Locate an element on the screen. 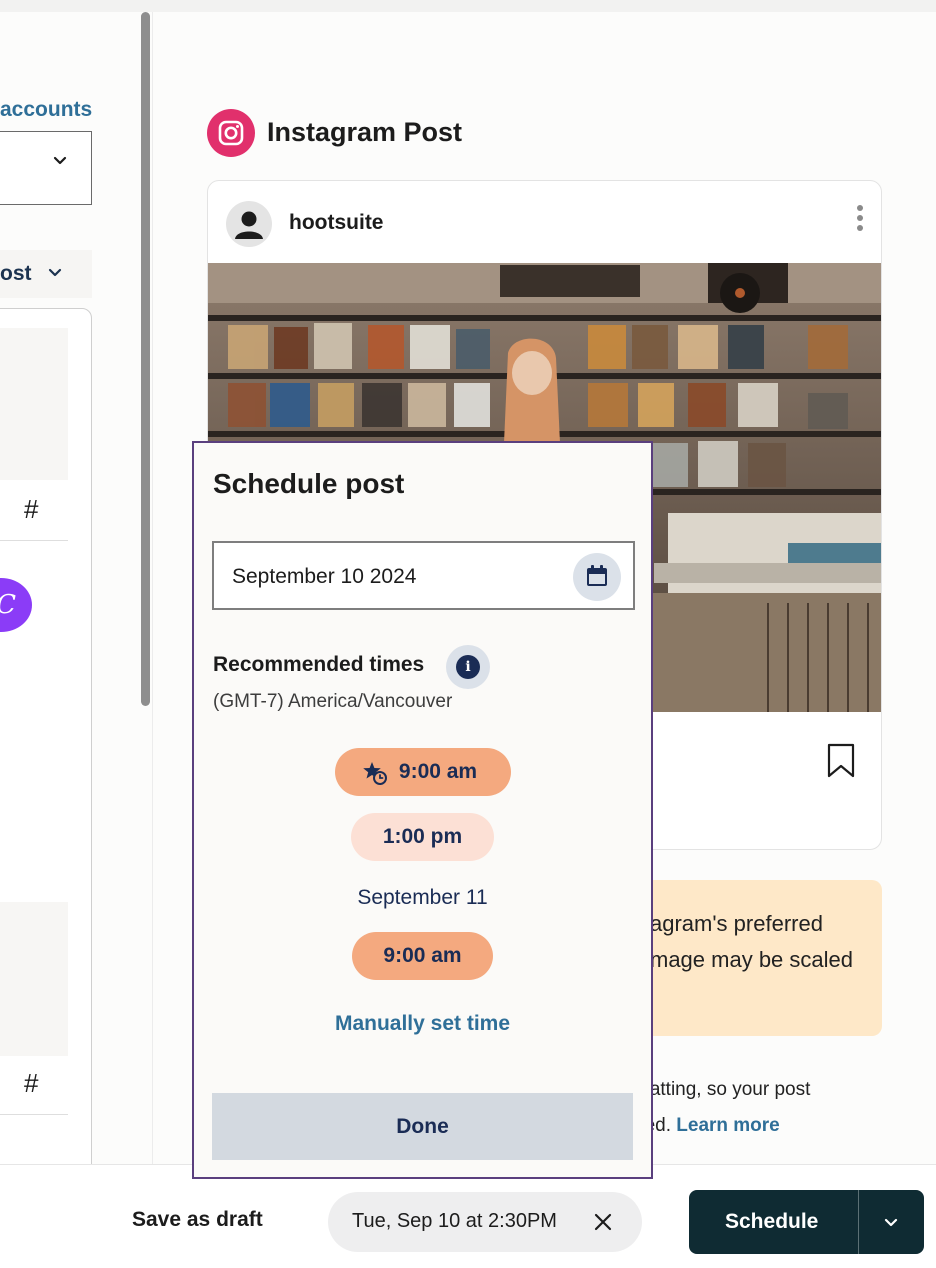 The width and height of the screenshot is (936, 1268). recommended-times-label: Recommended times is located at coordinates (319, 664).